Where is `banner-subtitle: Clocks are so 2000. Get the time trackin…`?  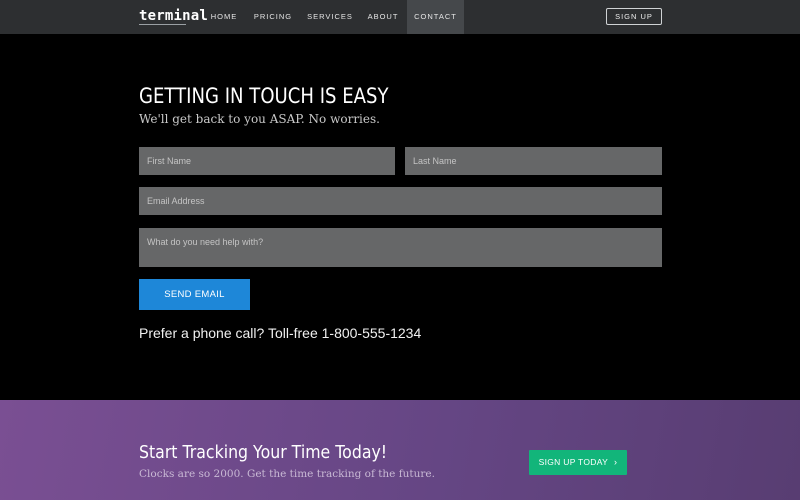 banner-subtitle: Clocks are so 2000. Get the time trackin… is located at coordinates (287, 474).